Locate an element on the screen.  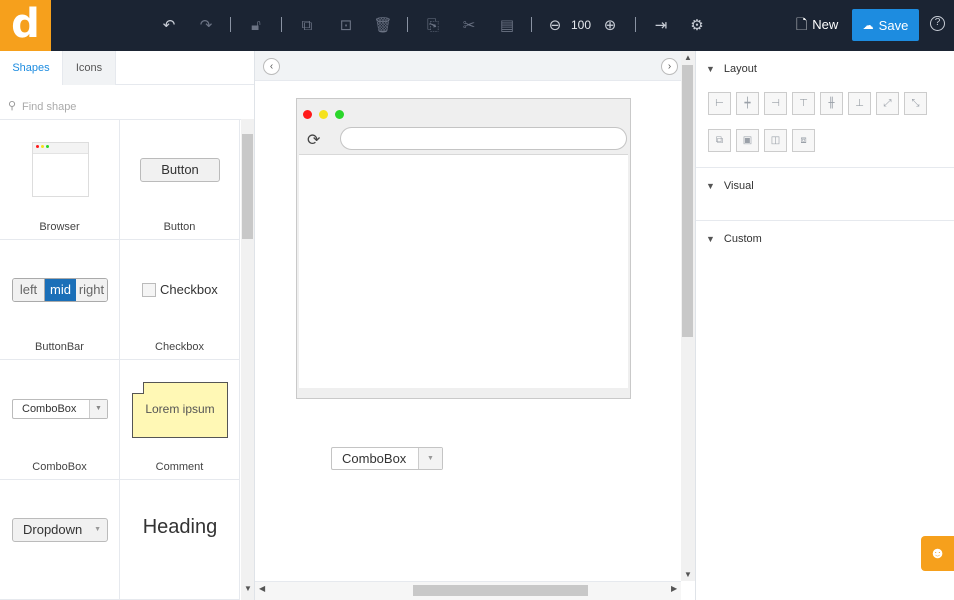
scissors-icon: ✂ is located at coordinates (469, 25).